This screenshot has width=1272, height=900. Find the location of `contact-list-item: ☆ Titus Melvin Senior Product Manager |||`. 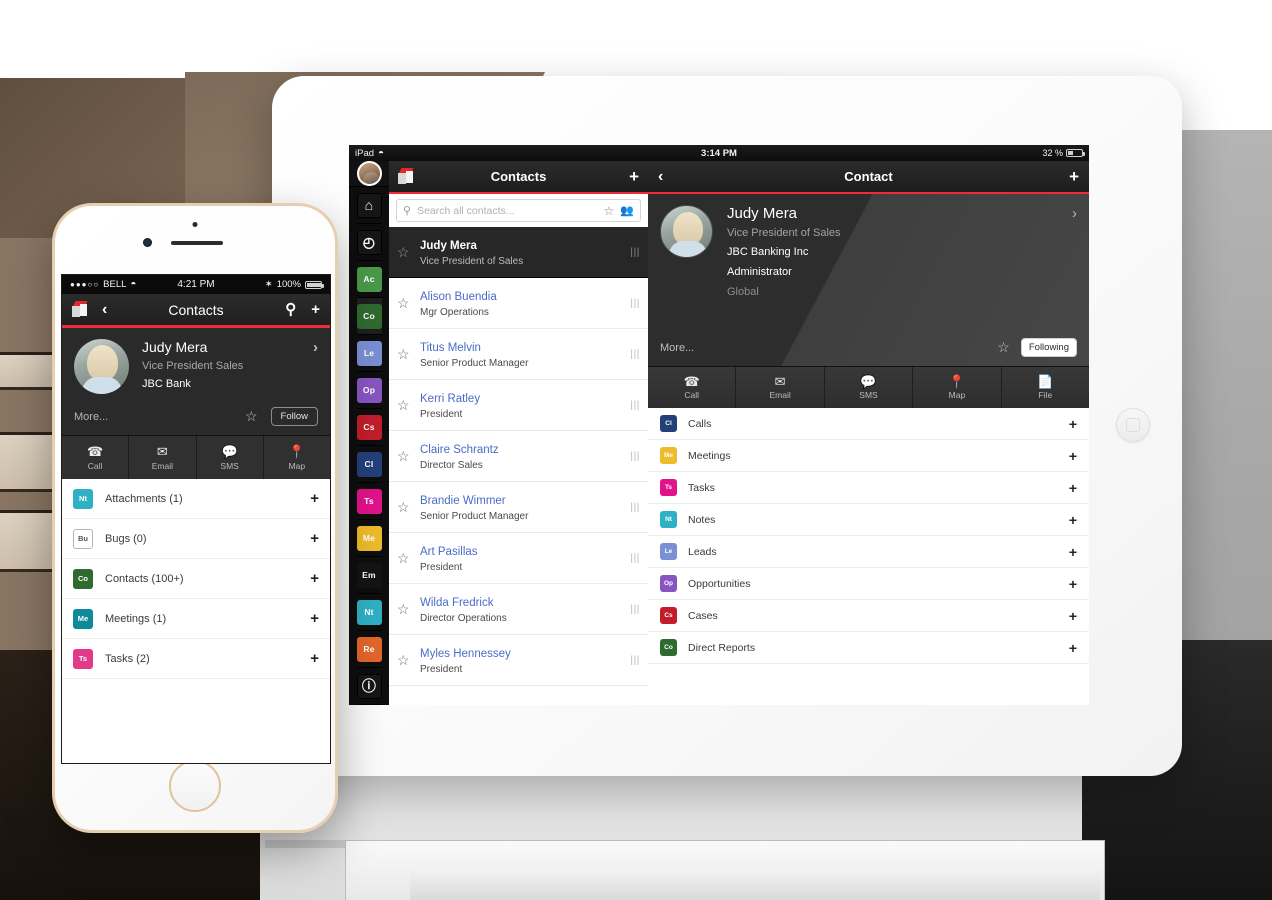

contact-list-item: ☆ Titus Melvin Senior Product Manager ||| is located at coordinates (518, 354).